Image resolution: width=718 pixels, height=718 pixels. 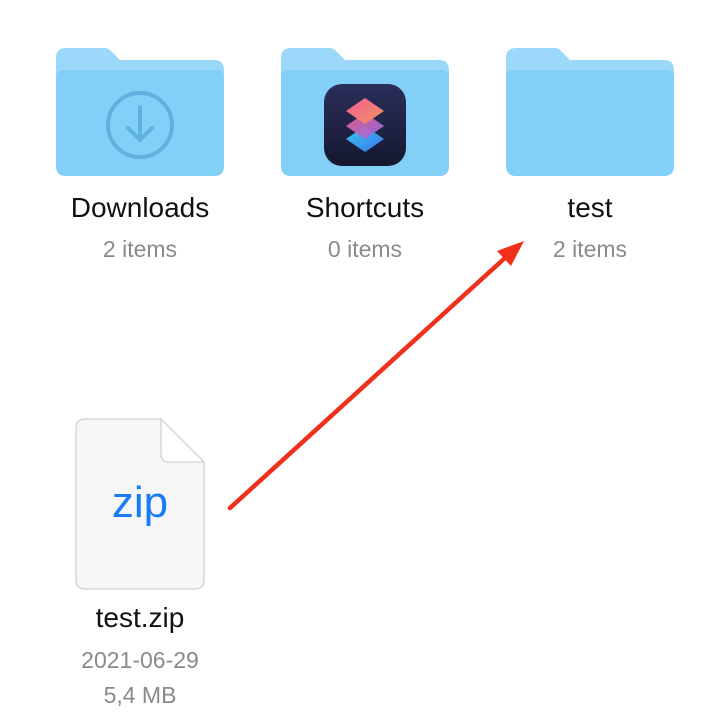 What do you see at coordinates (365, 125) in the screenshot?
I see `shortcuts-app-icon` at bounding box center [365, 125].